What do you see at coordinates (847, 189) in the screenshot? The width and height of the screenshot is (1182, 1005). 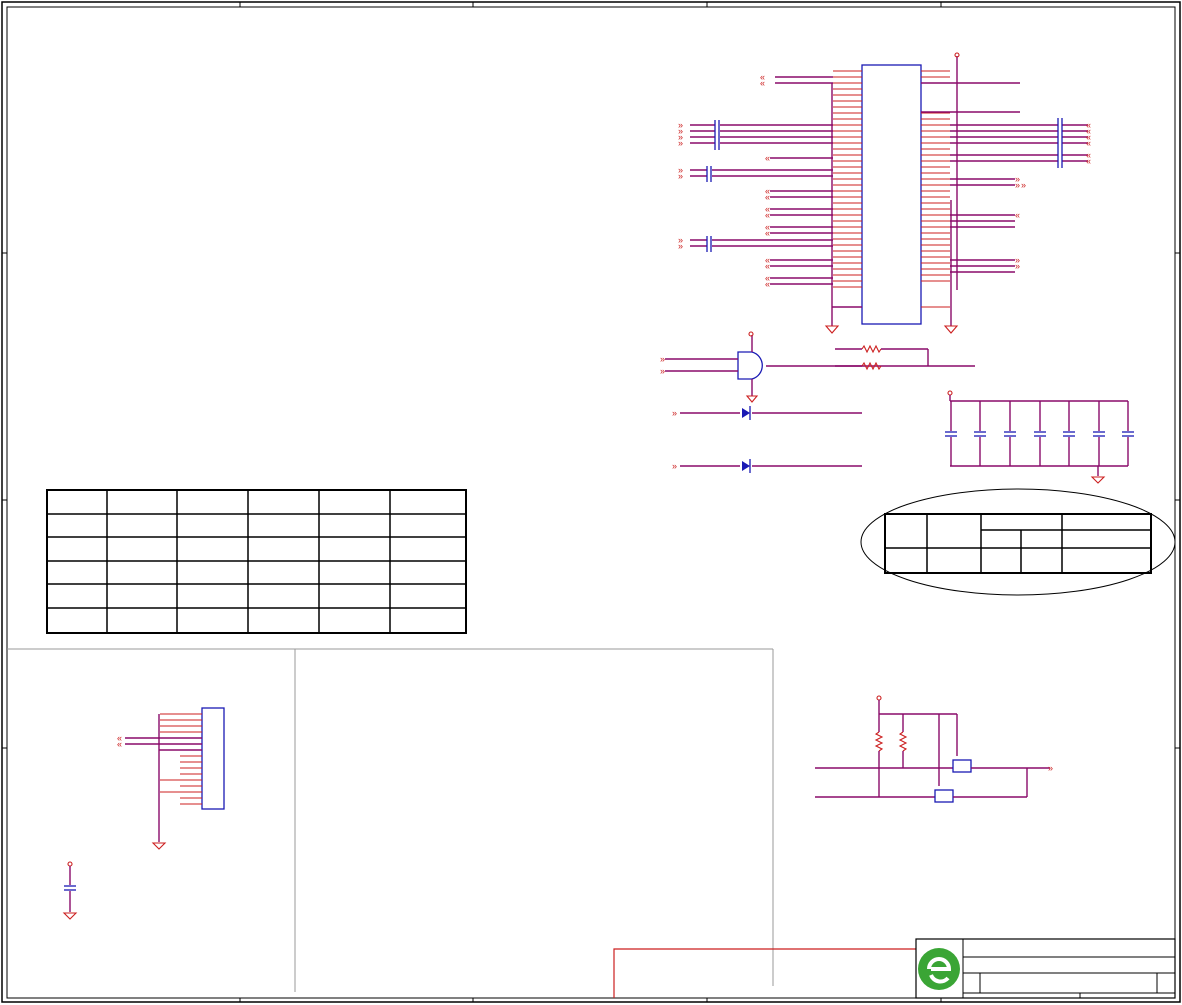 I see `main-ic-left-pins` at bounding box center [847, 189].